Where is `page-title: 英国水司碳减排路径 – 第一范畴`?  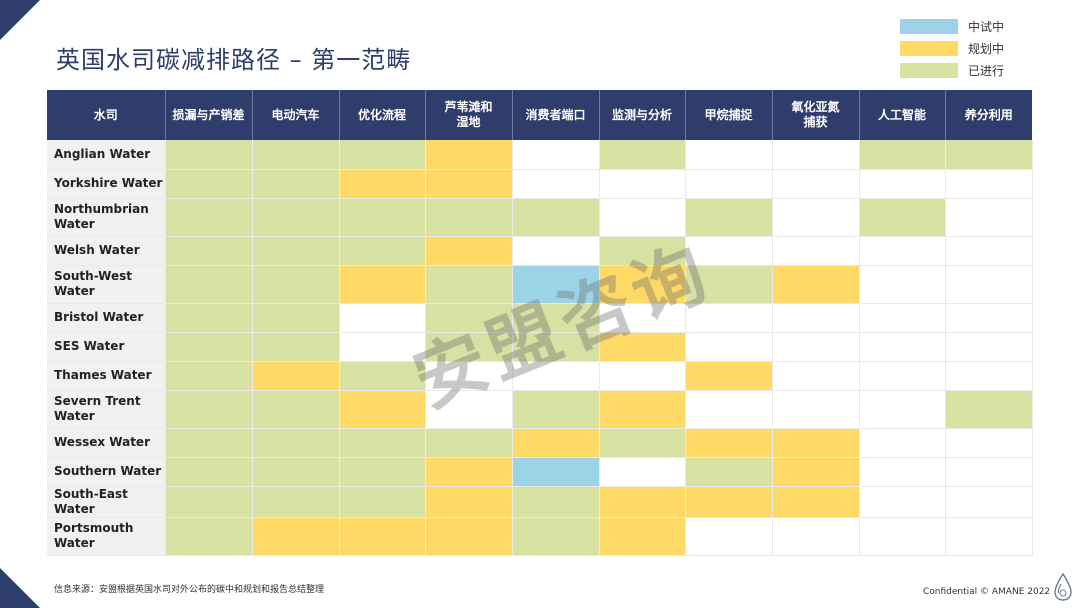 page-title: 英国水司碳减排路径 – 第一范畴 is located at coordinates (234, 60).